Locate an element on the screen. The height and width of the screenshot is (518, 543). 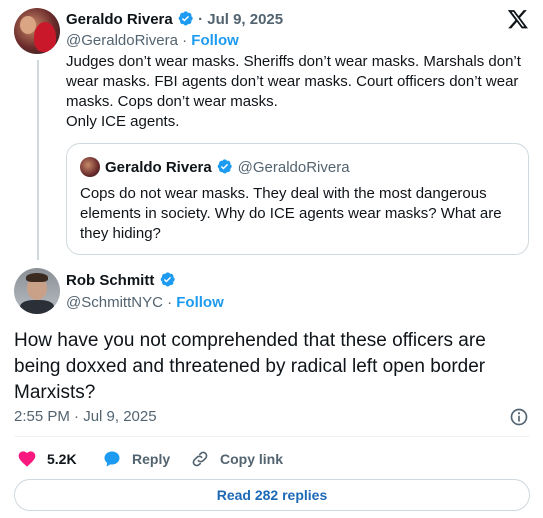
like-count: 5.2K is located at coordinates (62, 459).